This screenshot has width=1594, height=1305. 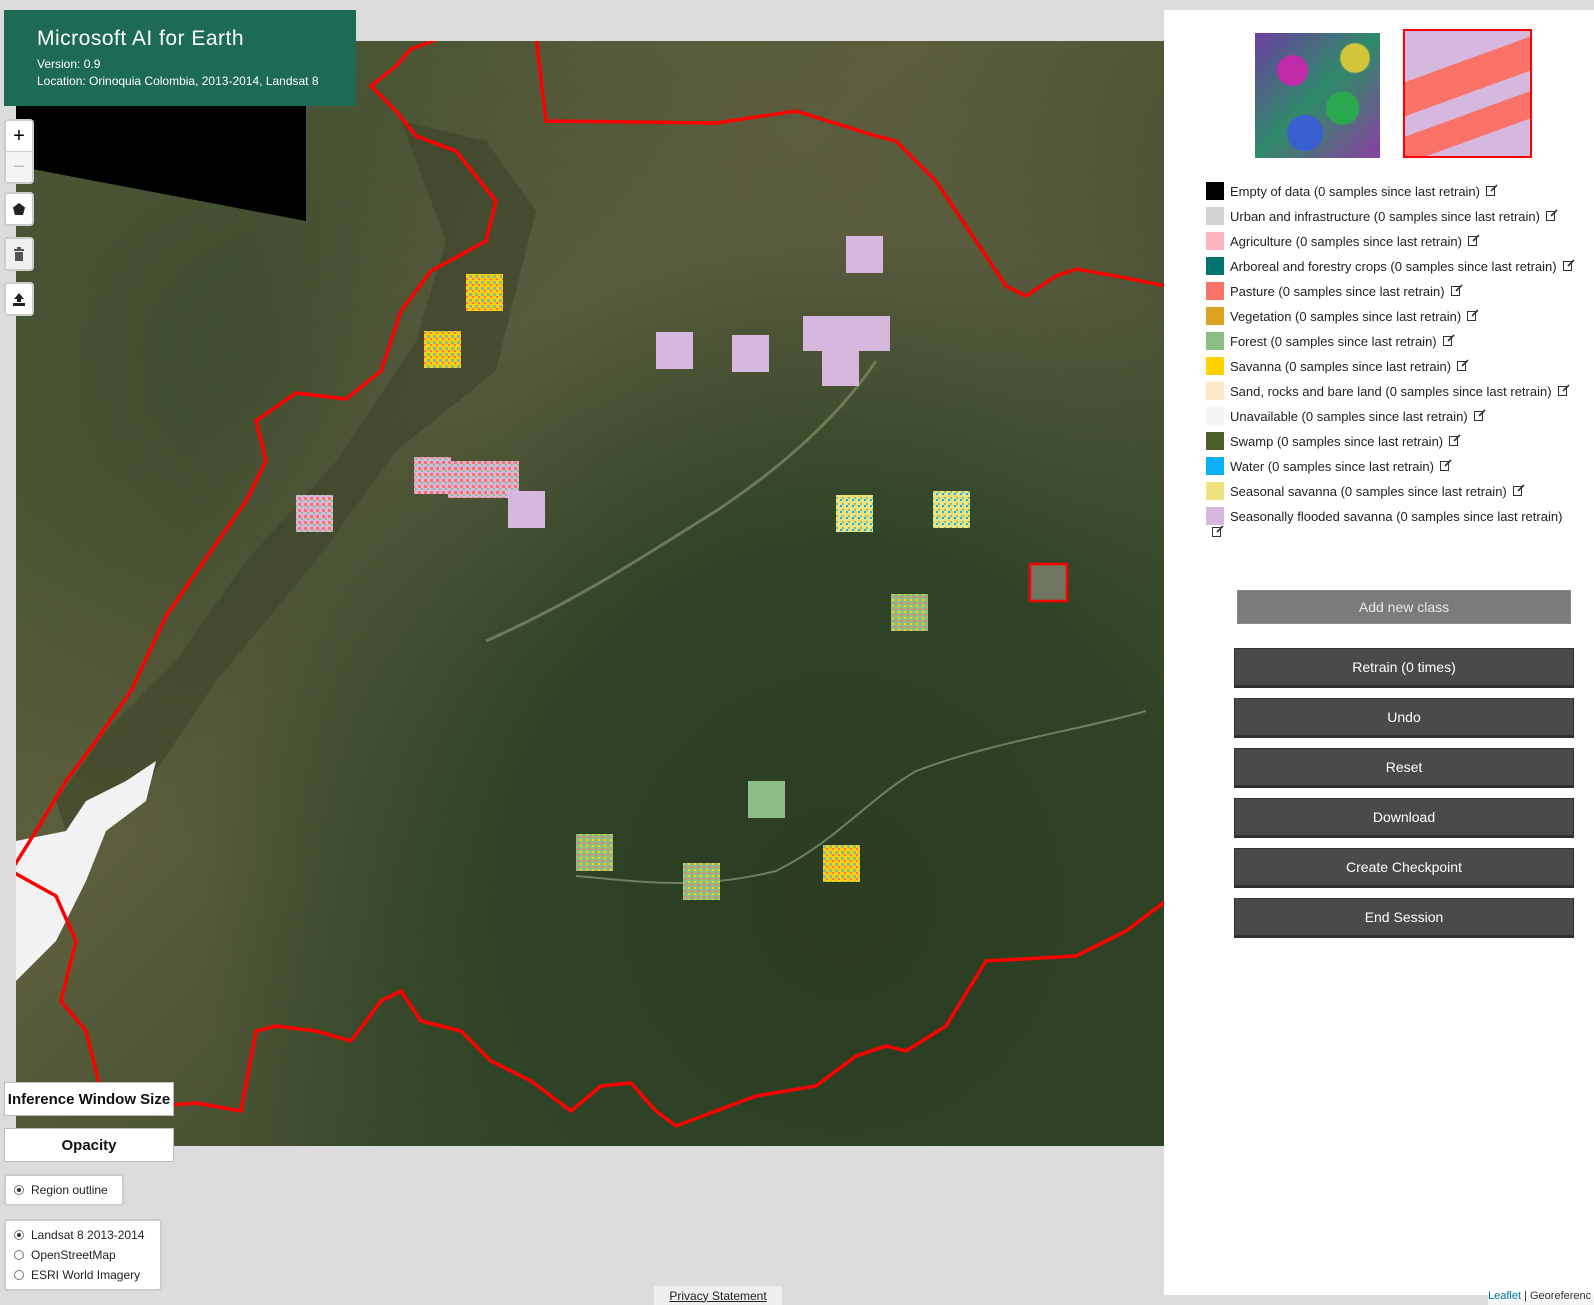 I want to click on class-label: Swamp (0 samples since last retrain), so click(x=1337, y=441).